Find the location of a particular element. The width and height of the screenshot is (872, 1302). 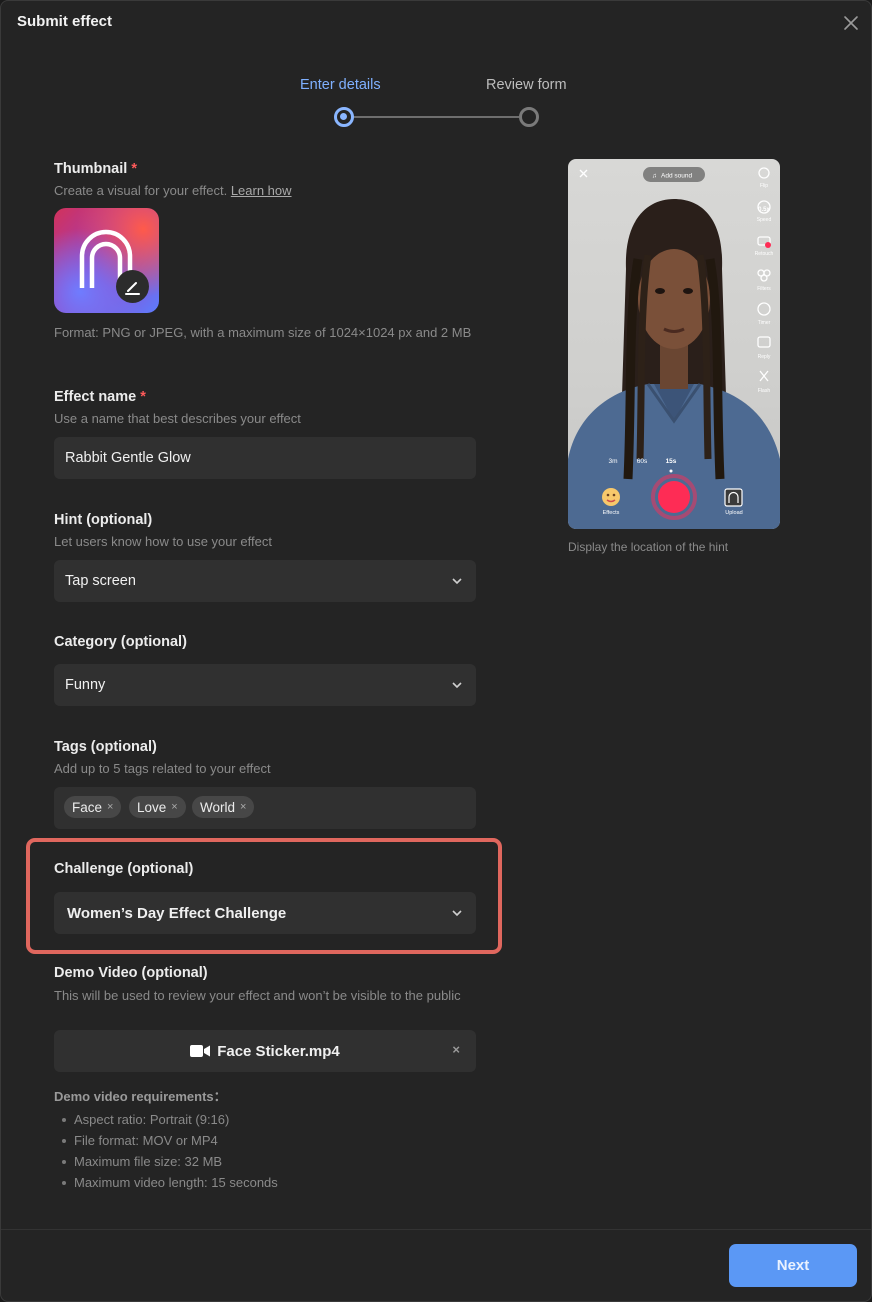

add-sound-label: Add sound is located at coordinates (676, 176).